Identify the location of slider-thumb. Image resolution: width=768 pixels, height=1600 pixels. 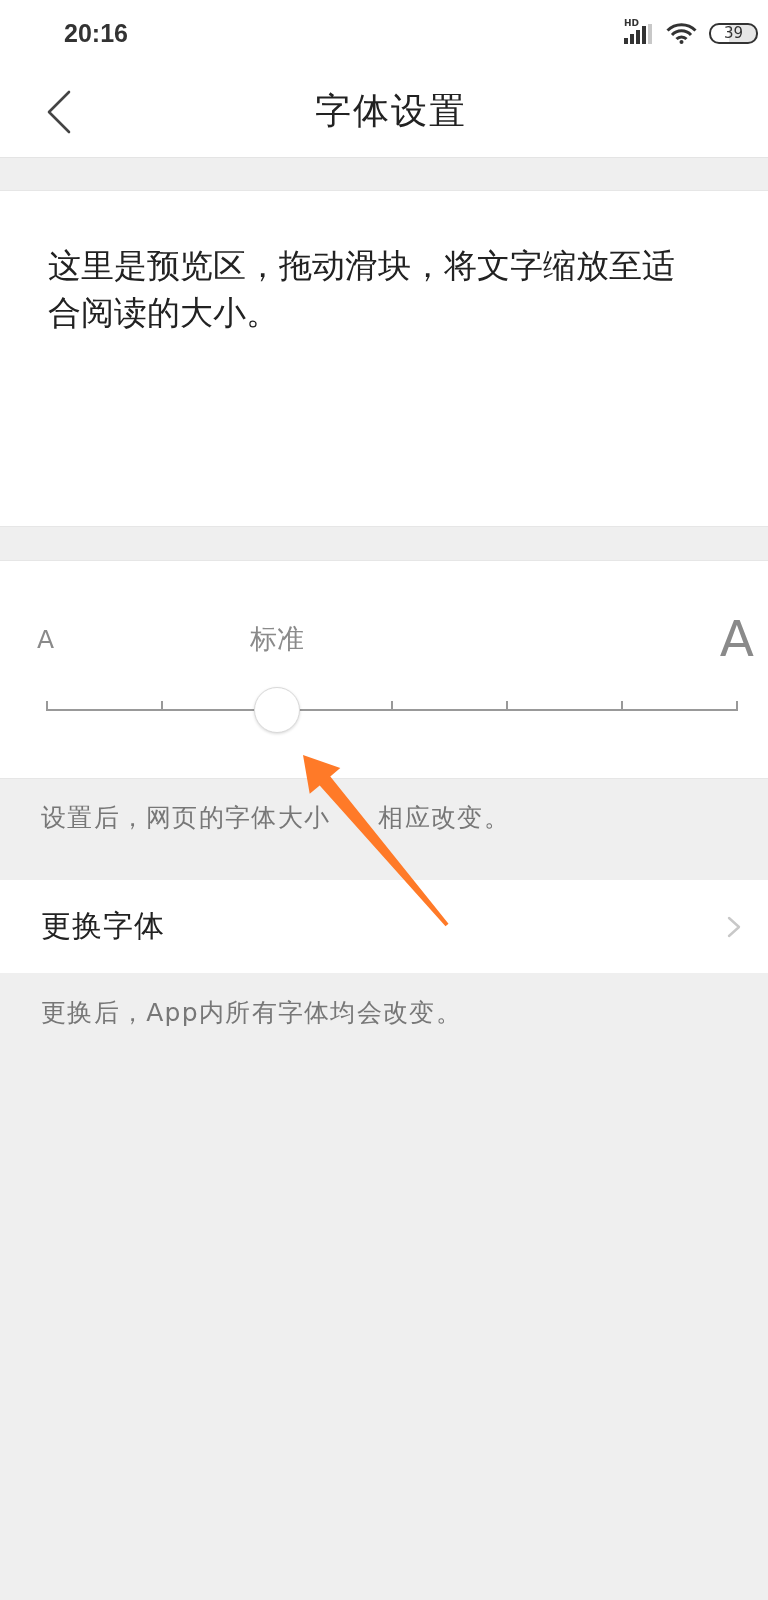
(276, 710).